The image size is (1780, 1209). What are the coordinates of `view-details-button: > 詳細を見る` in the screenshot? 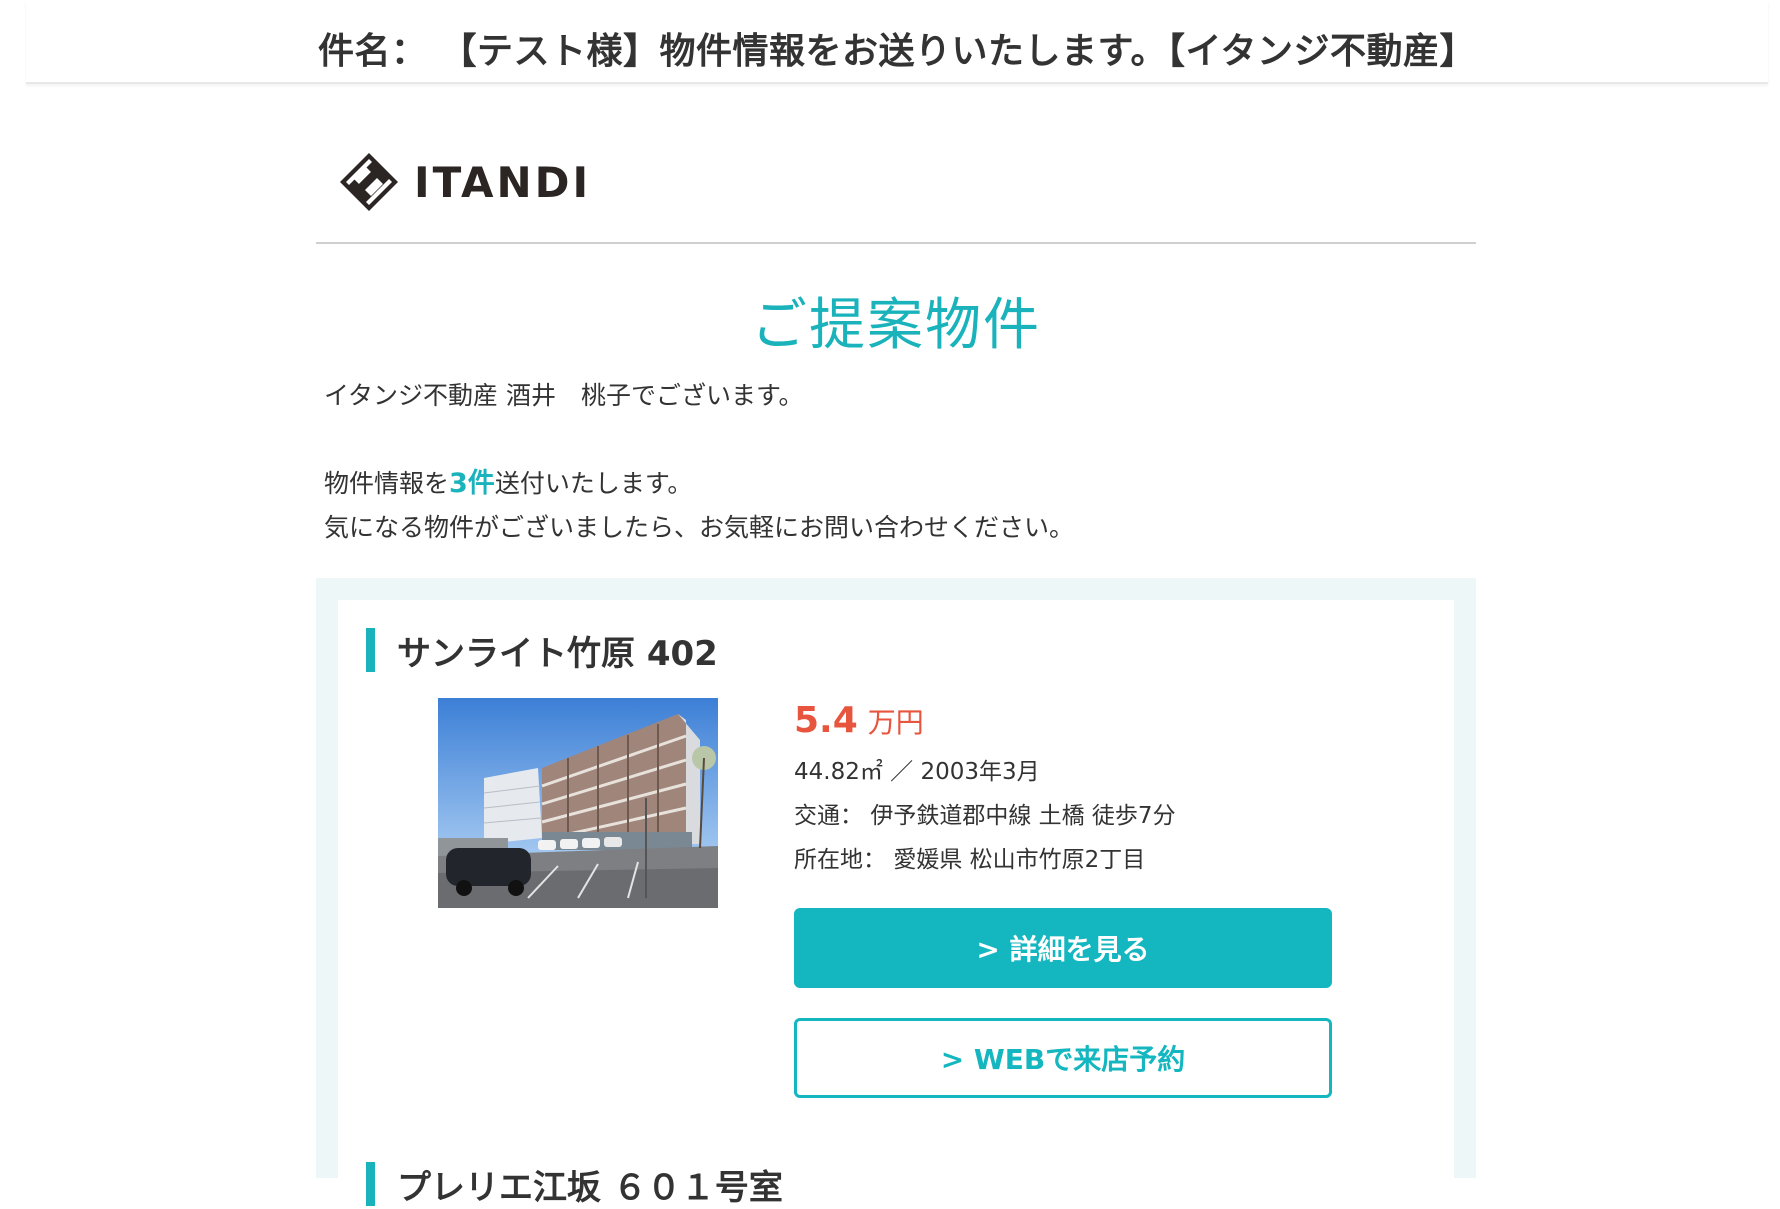 It's located at (1063, 948).